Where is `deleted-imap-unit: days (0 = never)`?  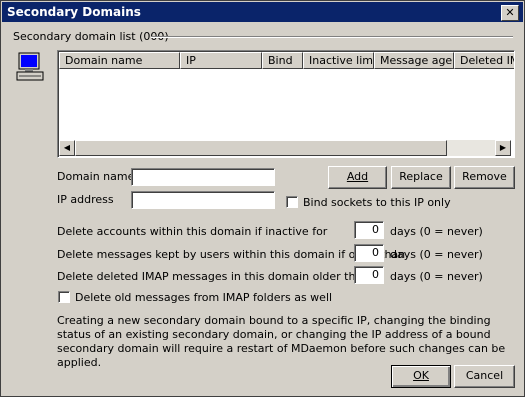
deleted-imap-unit: days (0 = never) is located at coordinates (436, 276).